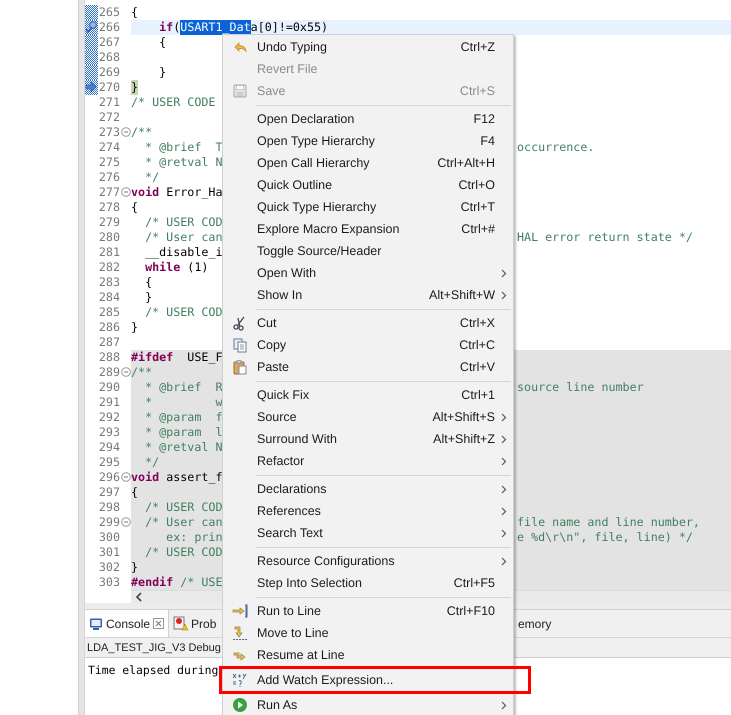 The width and height of the screenshot is (731, 715). What do you see at coordinates (109, 552) in the screenshot?
I see `line-number: 301` at bounding box center [109, 552].